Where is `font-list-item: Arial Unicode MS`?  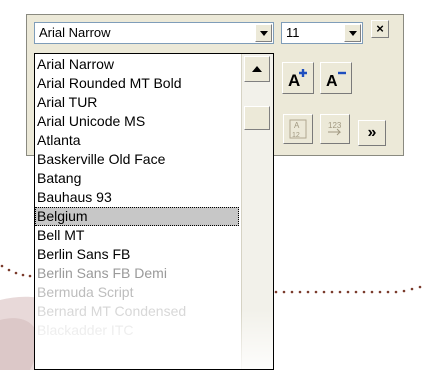 font-list-item: Arial Unicode MS is located at coordinates (137, 121).